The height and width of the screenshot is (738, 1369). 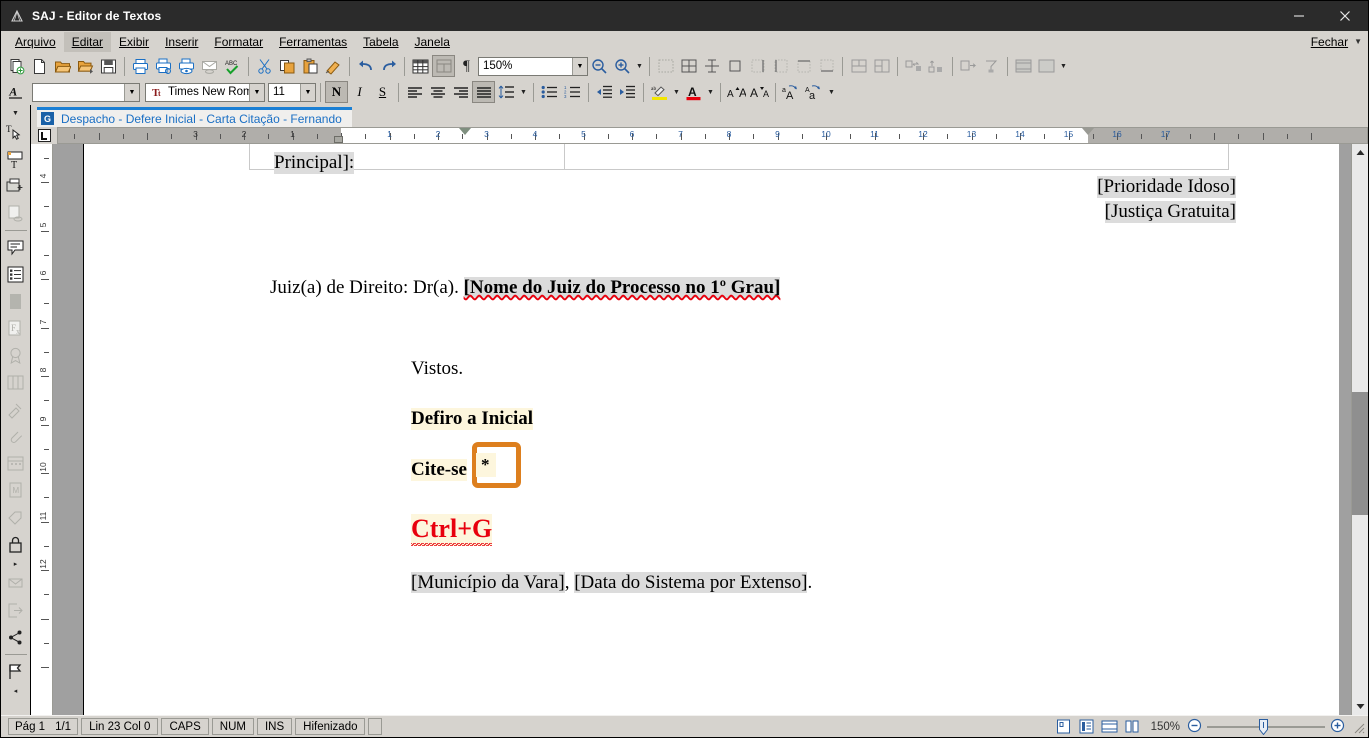 I want to click on spellcheck-icon: ABC, so click(x=232, y=66).